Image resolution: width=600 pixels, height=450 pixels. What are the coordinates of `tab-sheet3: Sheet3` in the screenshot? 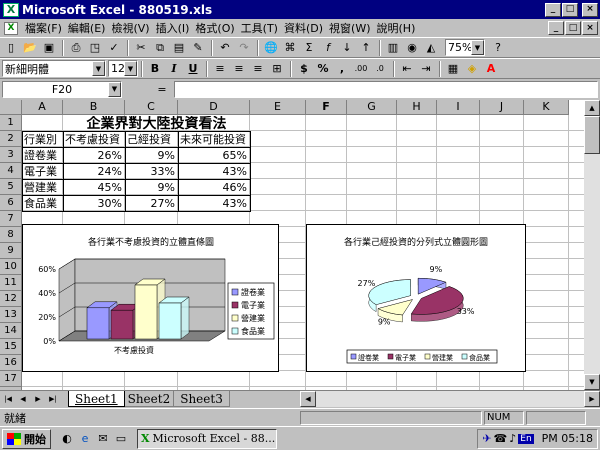 It's located at (201, 399).